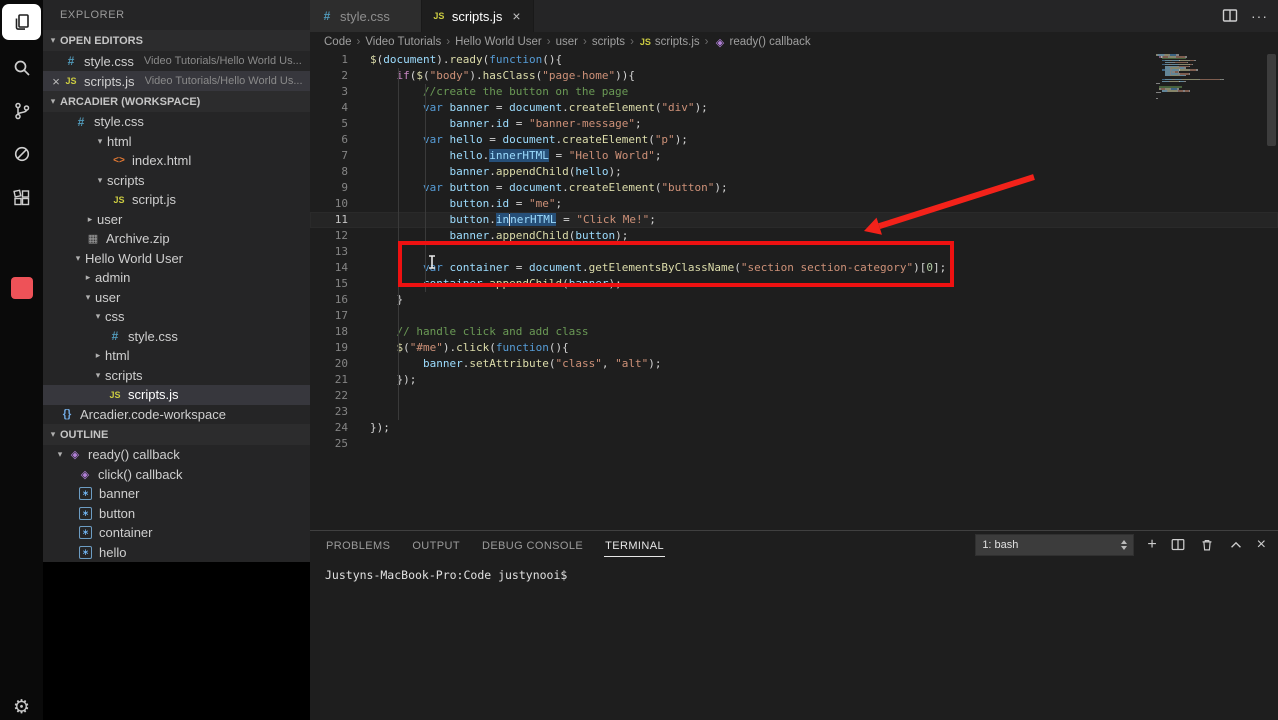 The height and width of the screenshot is (720, 1278). I want to click on explorer-view-button, so click(21, 22).